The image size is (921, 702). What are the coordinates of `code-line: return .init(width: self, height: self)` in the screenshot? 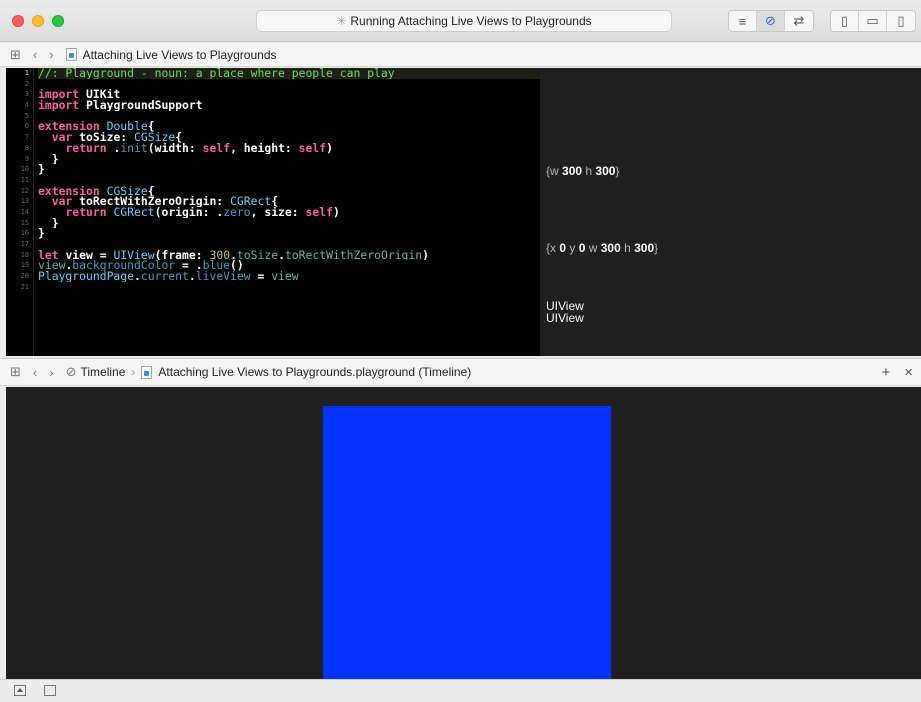 It's located at (289, 148).